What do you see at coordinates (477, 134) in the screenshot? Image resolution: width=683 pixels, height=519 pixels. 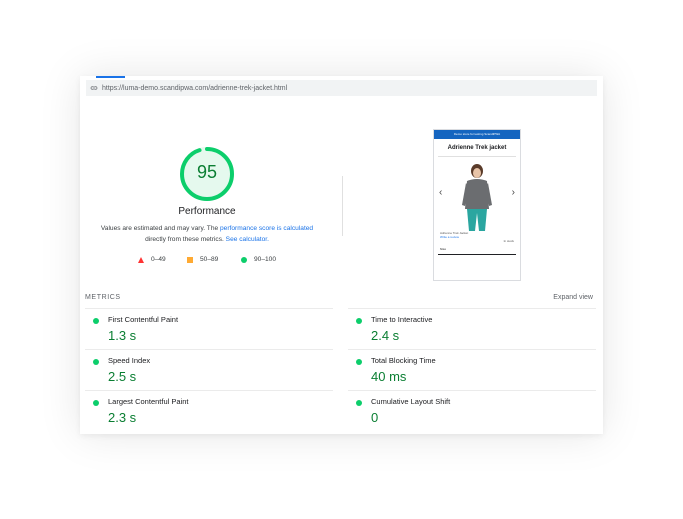 I see `screenshot-banner: Demo store for testing ScandiPWA` at bounding box center [477, 134].